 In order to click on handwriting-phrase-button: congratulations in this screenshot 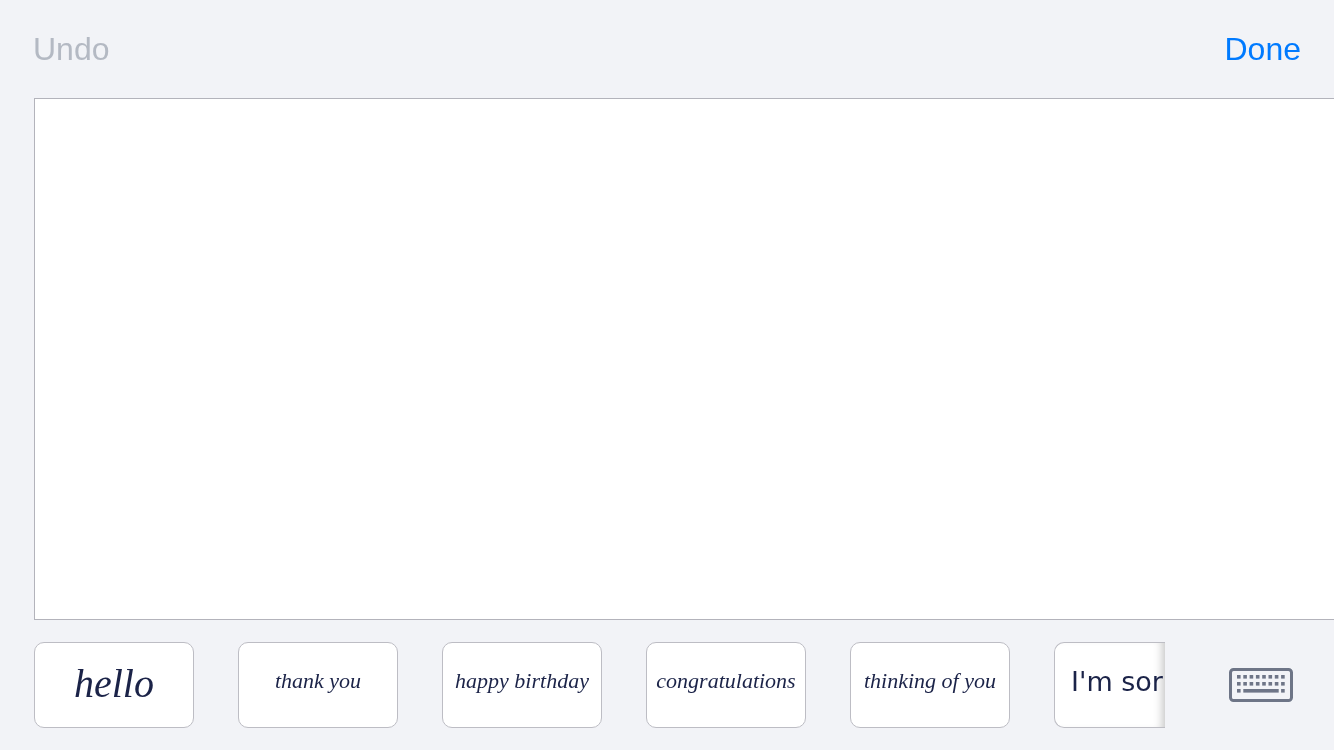, I will do `click(726, 685)`.